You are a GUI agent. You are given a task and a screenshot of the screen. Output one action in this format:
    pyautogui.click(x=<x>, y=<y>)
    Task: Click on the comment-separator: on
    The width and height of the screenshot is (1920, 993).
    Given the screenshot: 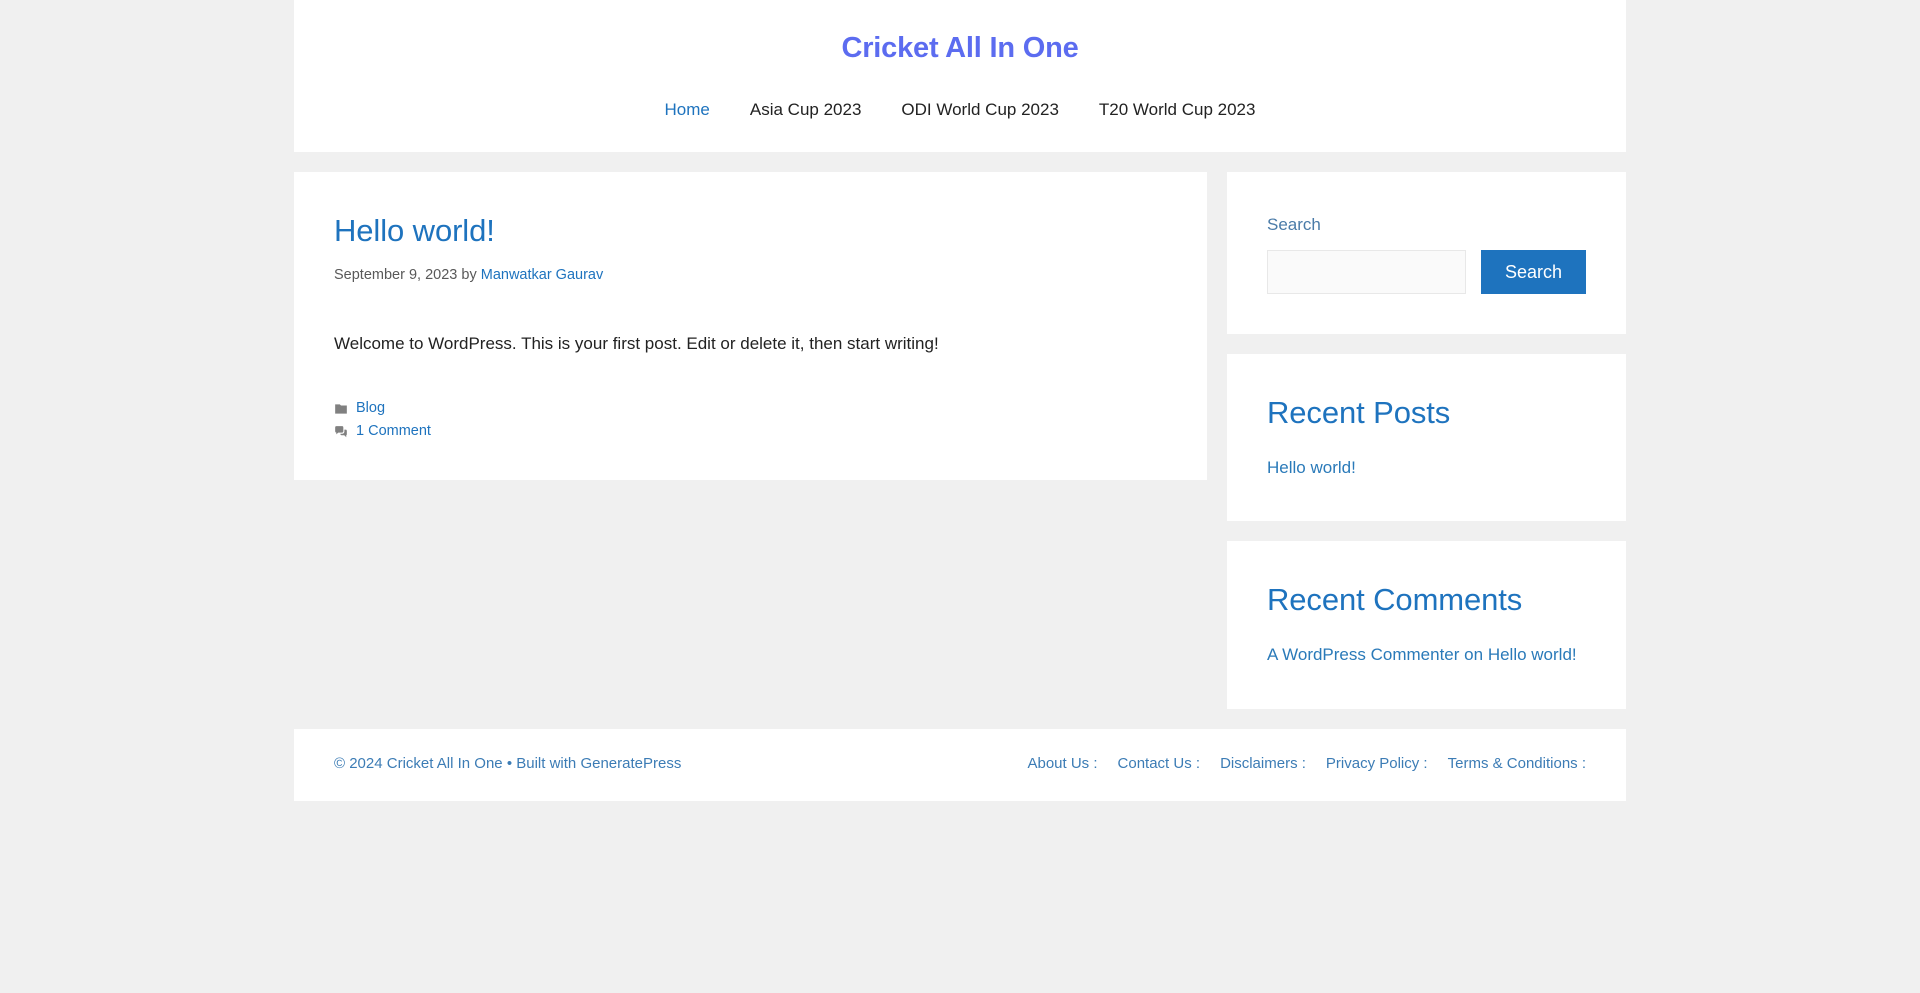 What is the action you would take?
    pyautogui.click(x=1474, y=655)
    